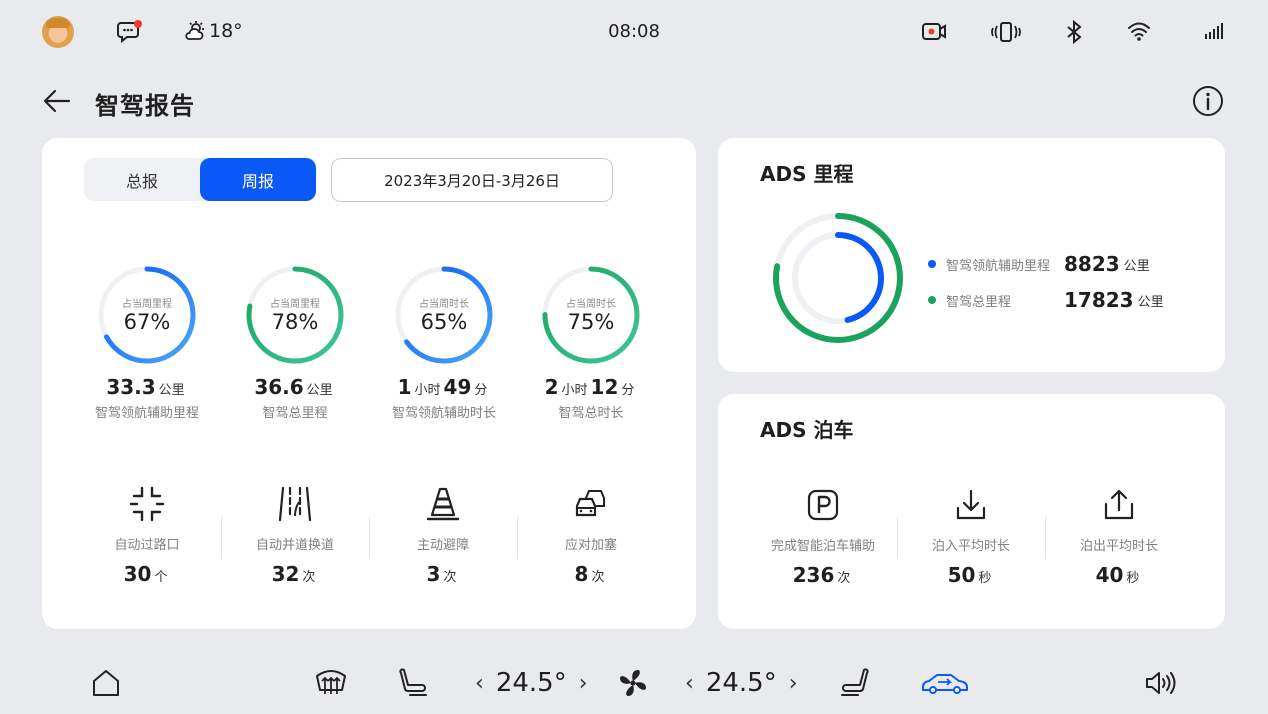  Describe the element at coordinates (147, 504) in the screenshot. I see `intersection-icon` at that location.